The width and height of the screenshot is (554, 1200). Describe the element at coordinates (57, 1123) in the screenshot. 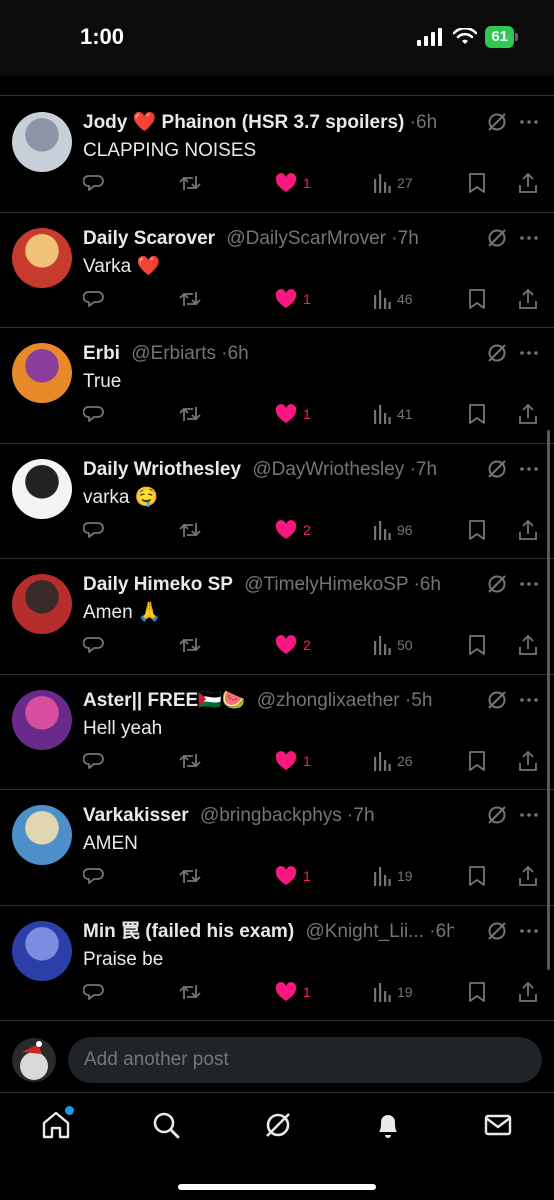

I see `tab-home` at that location.